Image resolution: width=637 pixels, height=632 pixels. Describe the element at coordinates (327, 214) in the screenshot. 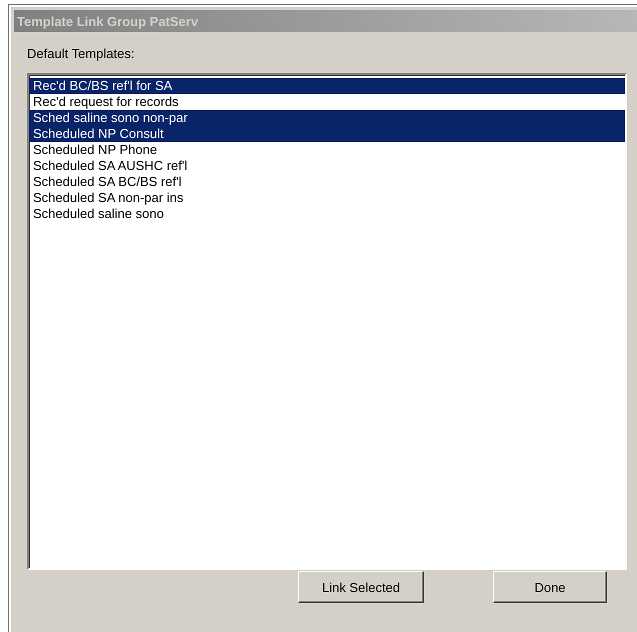

I see `list-item: Scheduled saline sono` at that location.